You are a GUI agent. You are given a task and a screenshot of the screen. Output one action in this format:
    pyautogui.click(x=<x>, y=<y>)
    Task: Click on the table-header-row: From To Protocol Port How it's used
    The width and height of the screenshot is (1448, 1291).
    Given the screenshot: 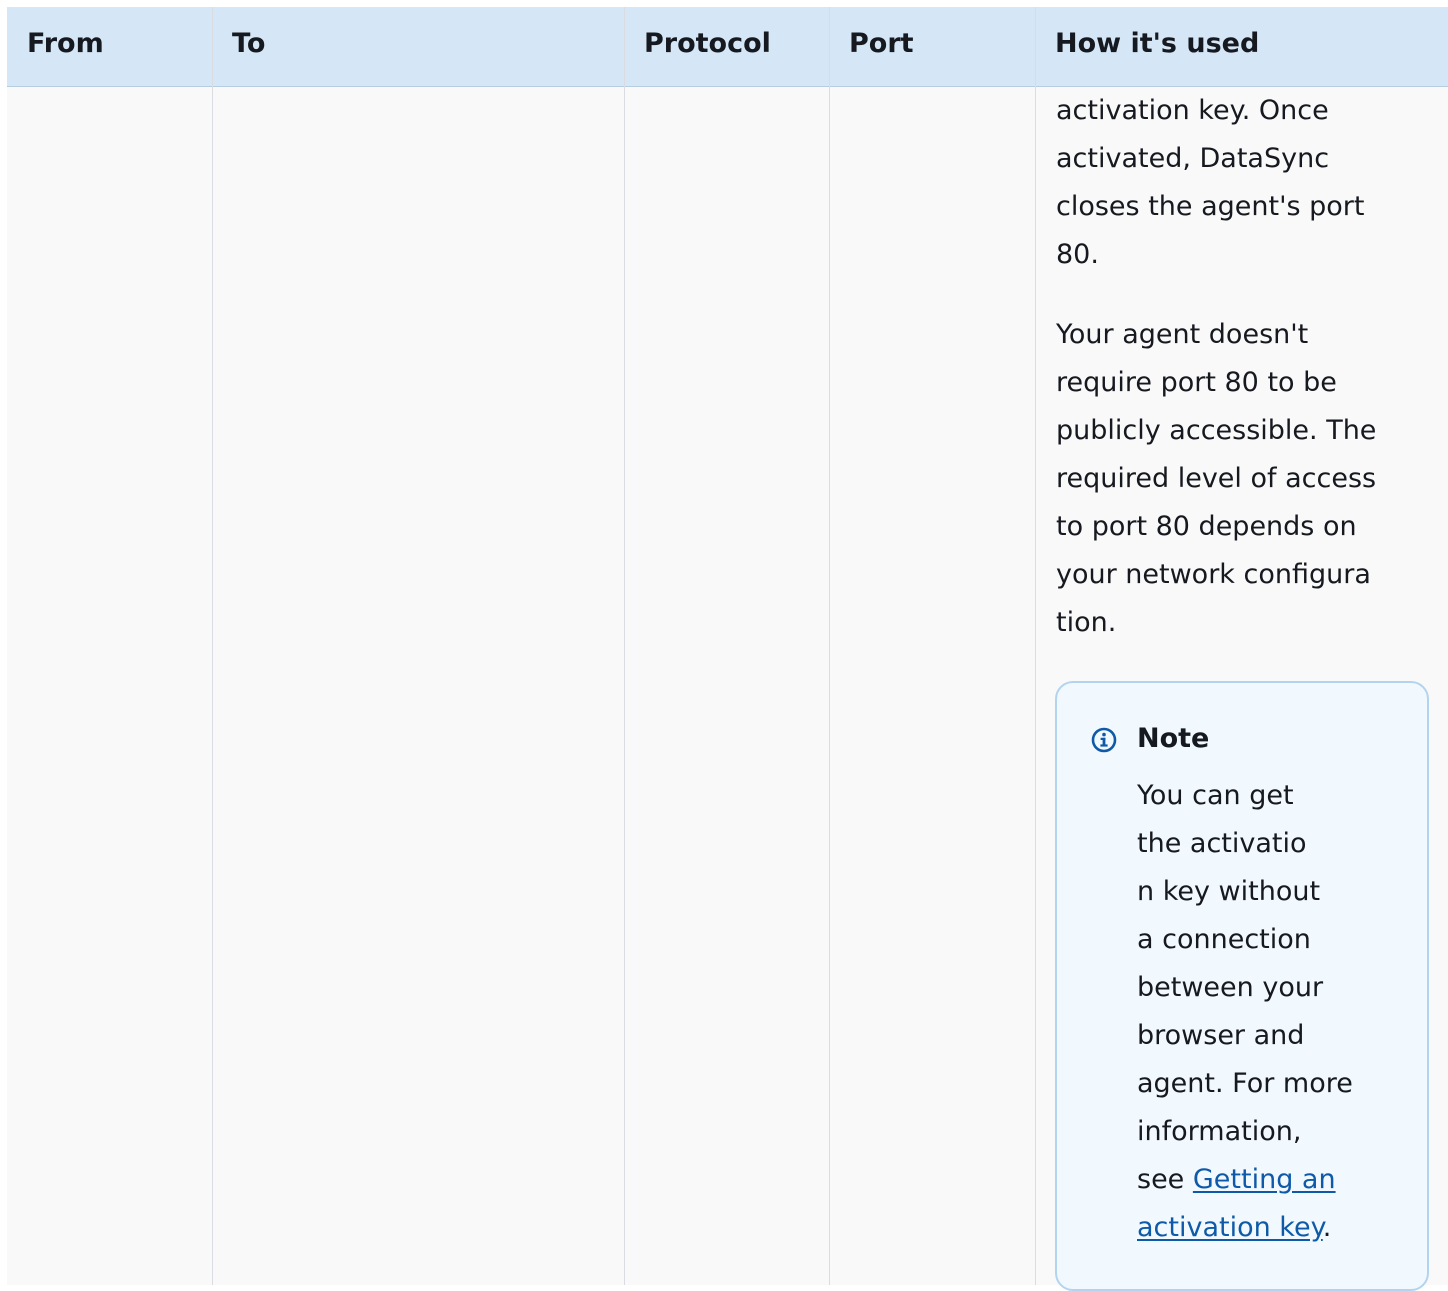 What is the action you would take?
    pyautogui.click(x=727, y=47)
    